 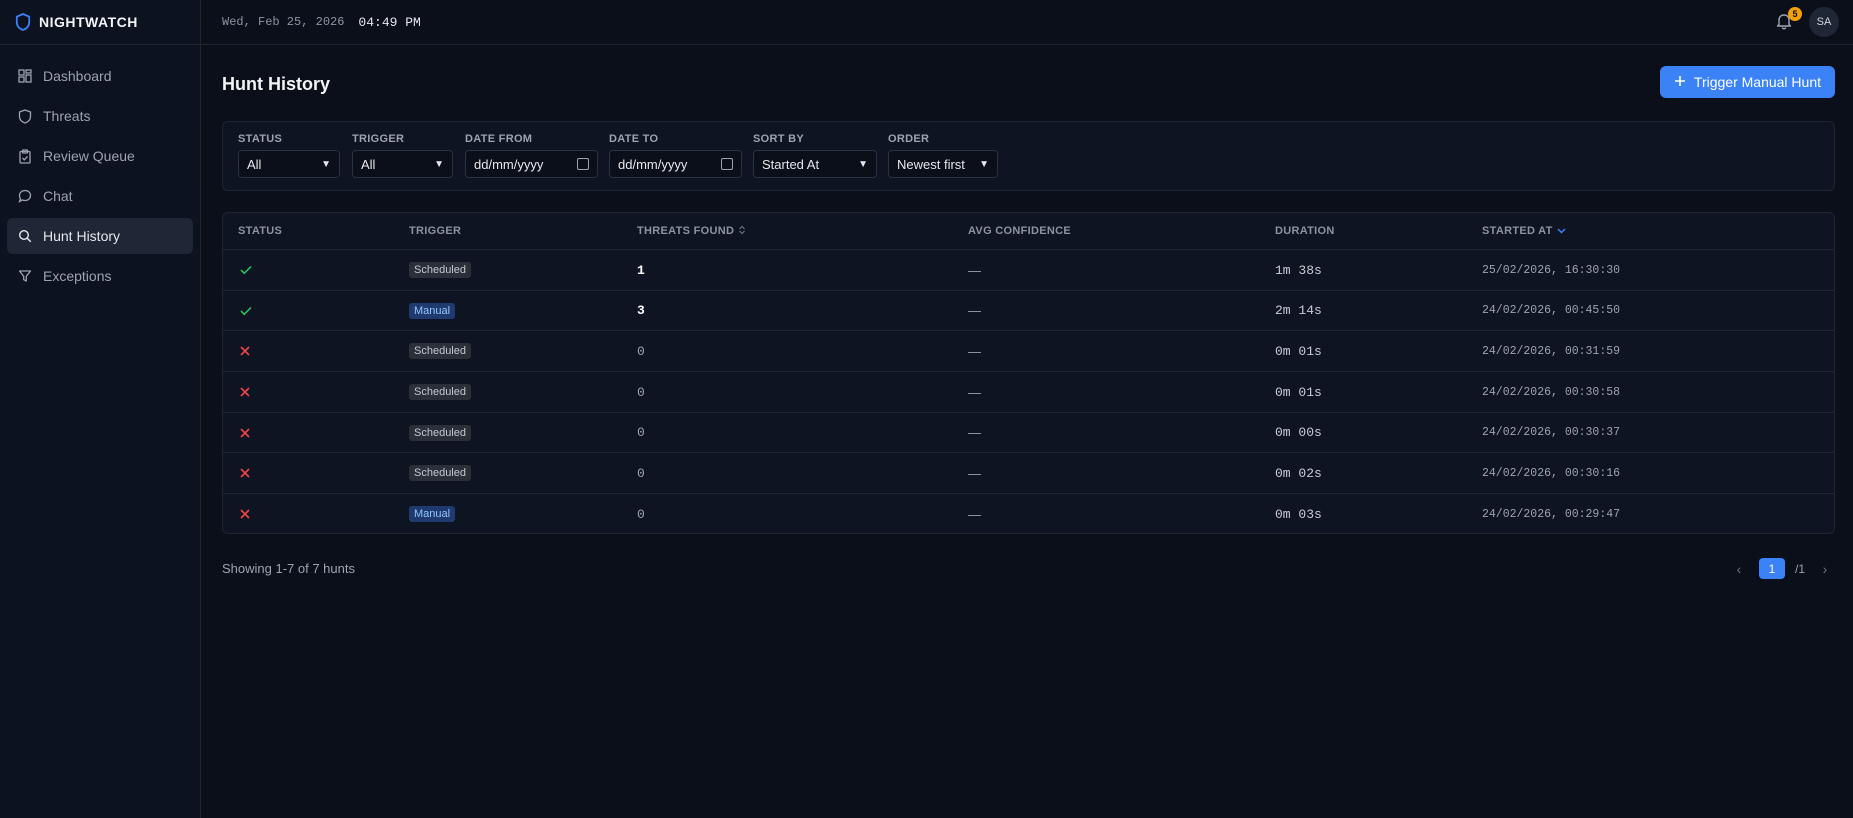 I want to click on sidebar-item-exceptions: Exceptions, so click(x=100, y=276).